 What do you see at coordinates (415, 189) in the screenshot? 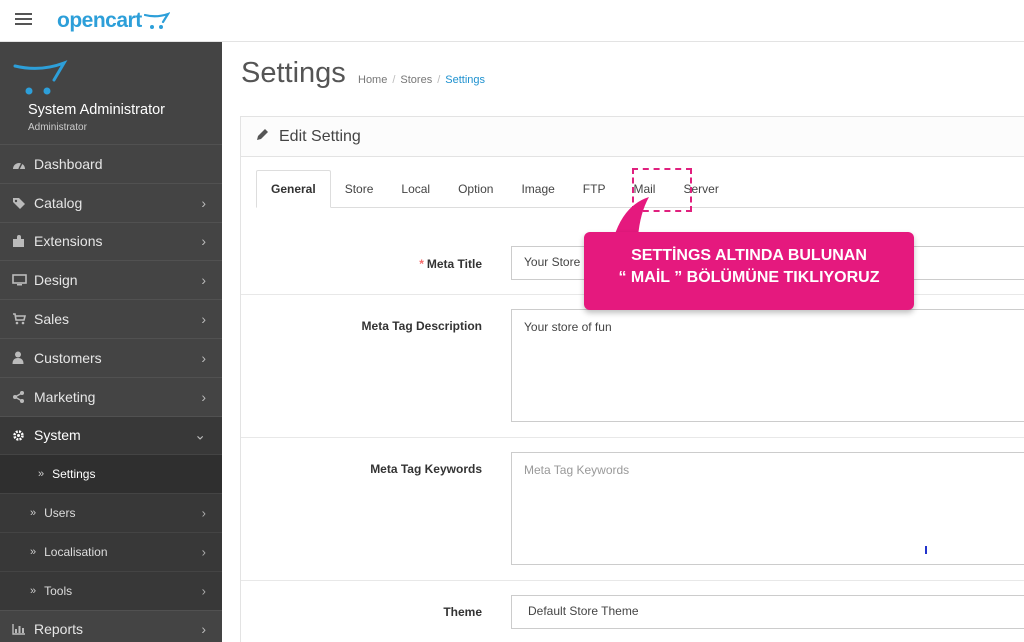
I see `tab-local: Local` at bounding box center [415, 189].